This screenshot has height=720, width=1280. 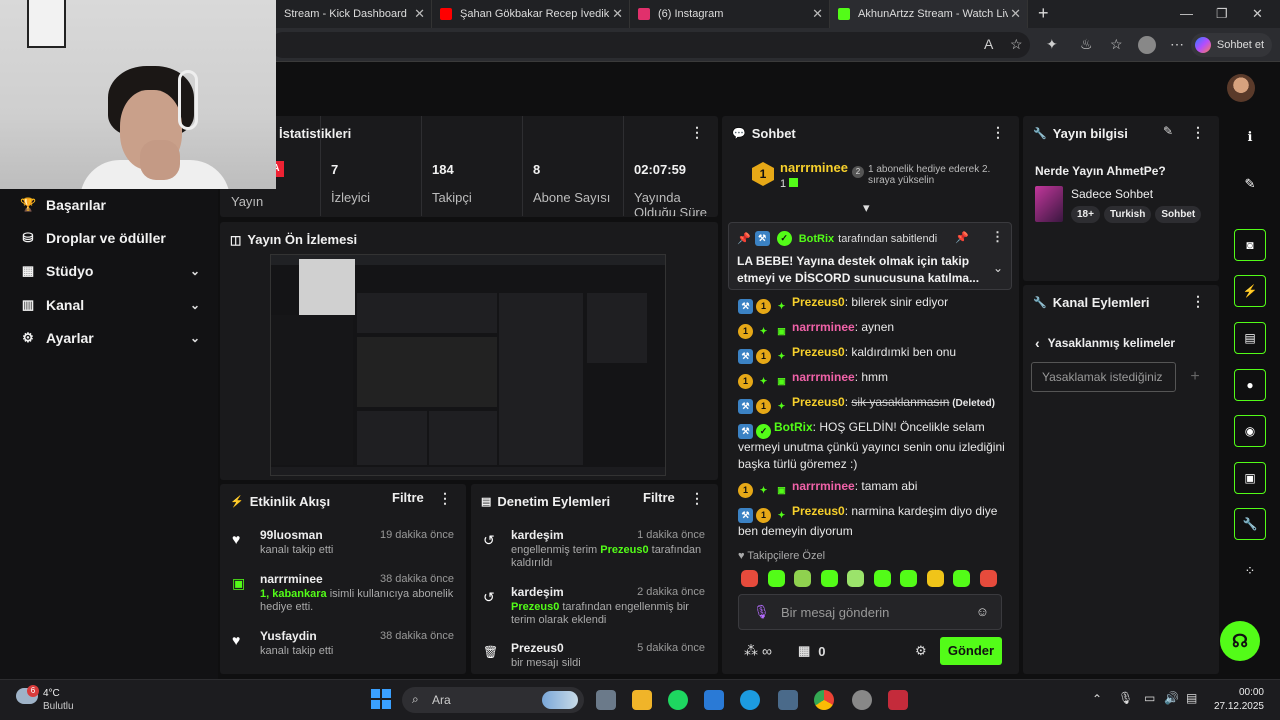 I want to click on battery-icon: ▤, so click(x=1191, y=698).